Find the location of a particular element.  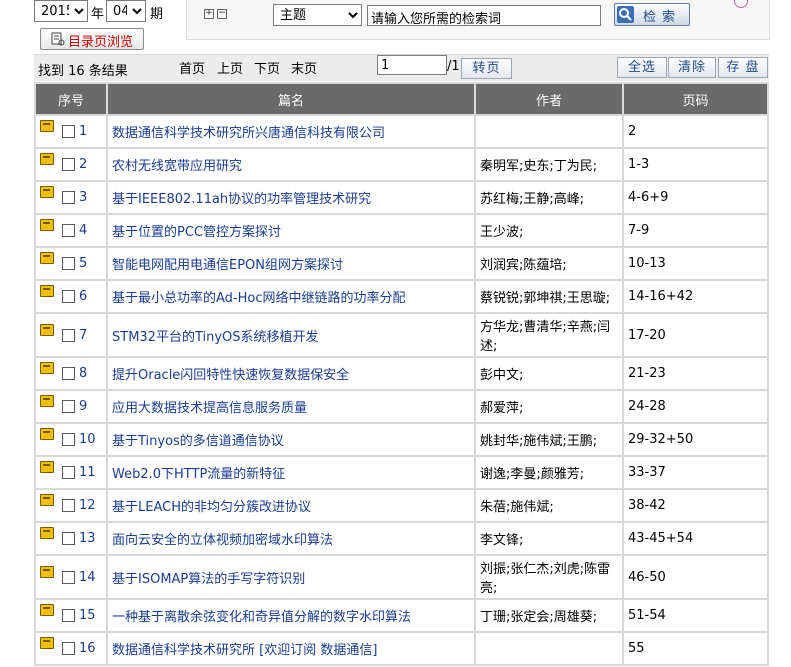

table-row: 16 数据通信科学技术研究所 [欢迎订阅 数据通信] 55 is located at coordinates (401, 648).